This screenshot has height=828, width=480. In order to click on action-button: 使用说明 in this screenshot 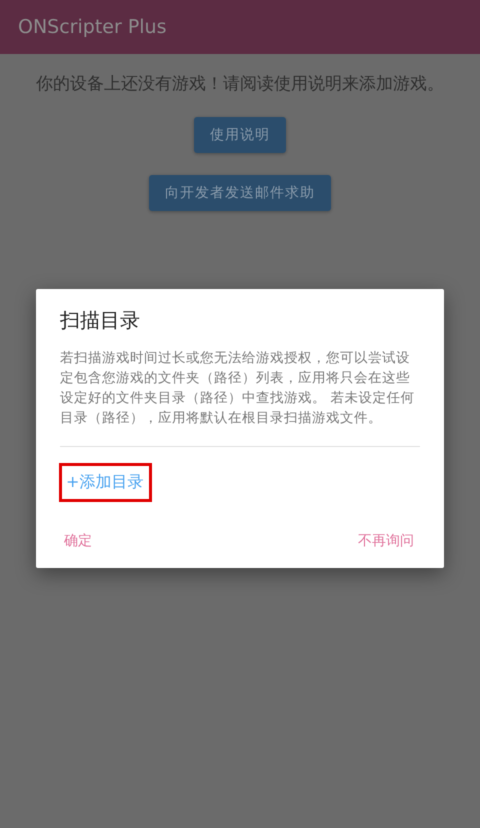, I will do `click(240, 135)`.